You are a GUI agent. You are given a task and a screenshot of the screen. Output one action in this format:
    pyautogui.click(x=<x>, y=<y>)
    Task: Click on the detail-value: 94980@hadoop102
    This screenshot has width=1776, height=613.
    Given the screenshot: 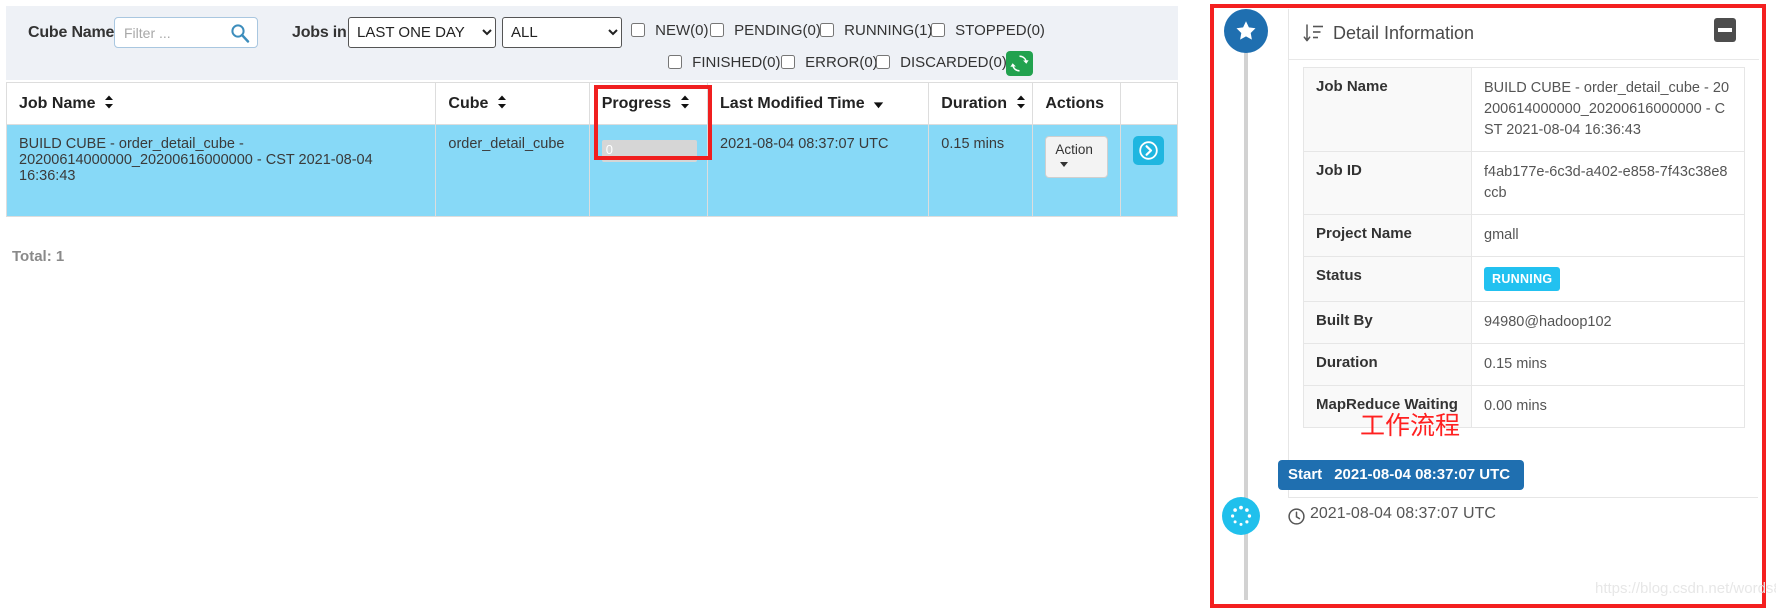 What is the action you would take?
    pyautogui.click(x=1608, y=323)
    